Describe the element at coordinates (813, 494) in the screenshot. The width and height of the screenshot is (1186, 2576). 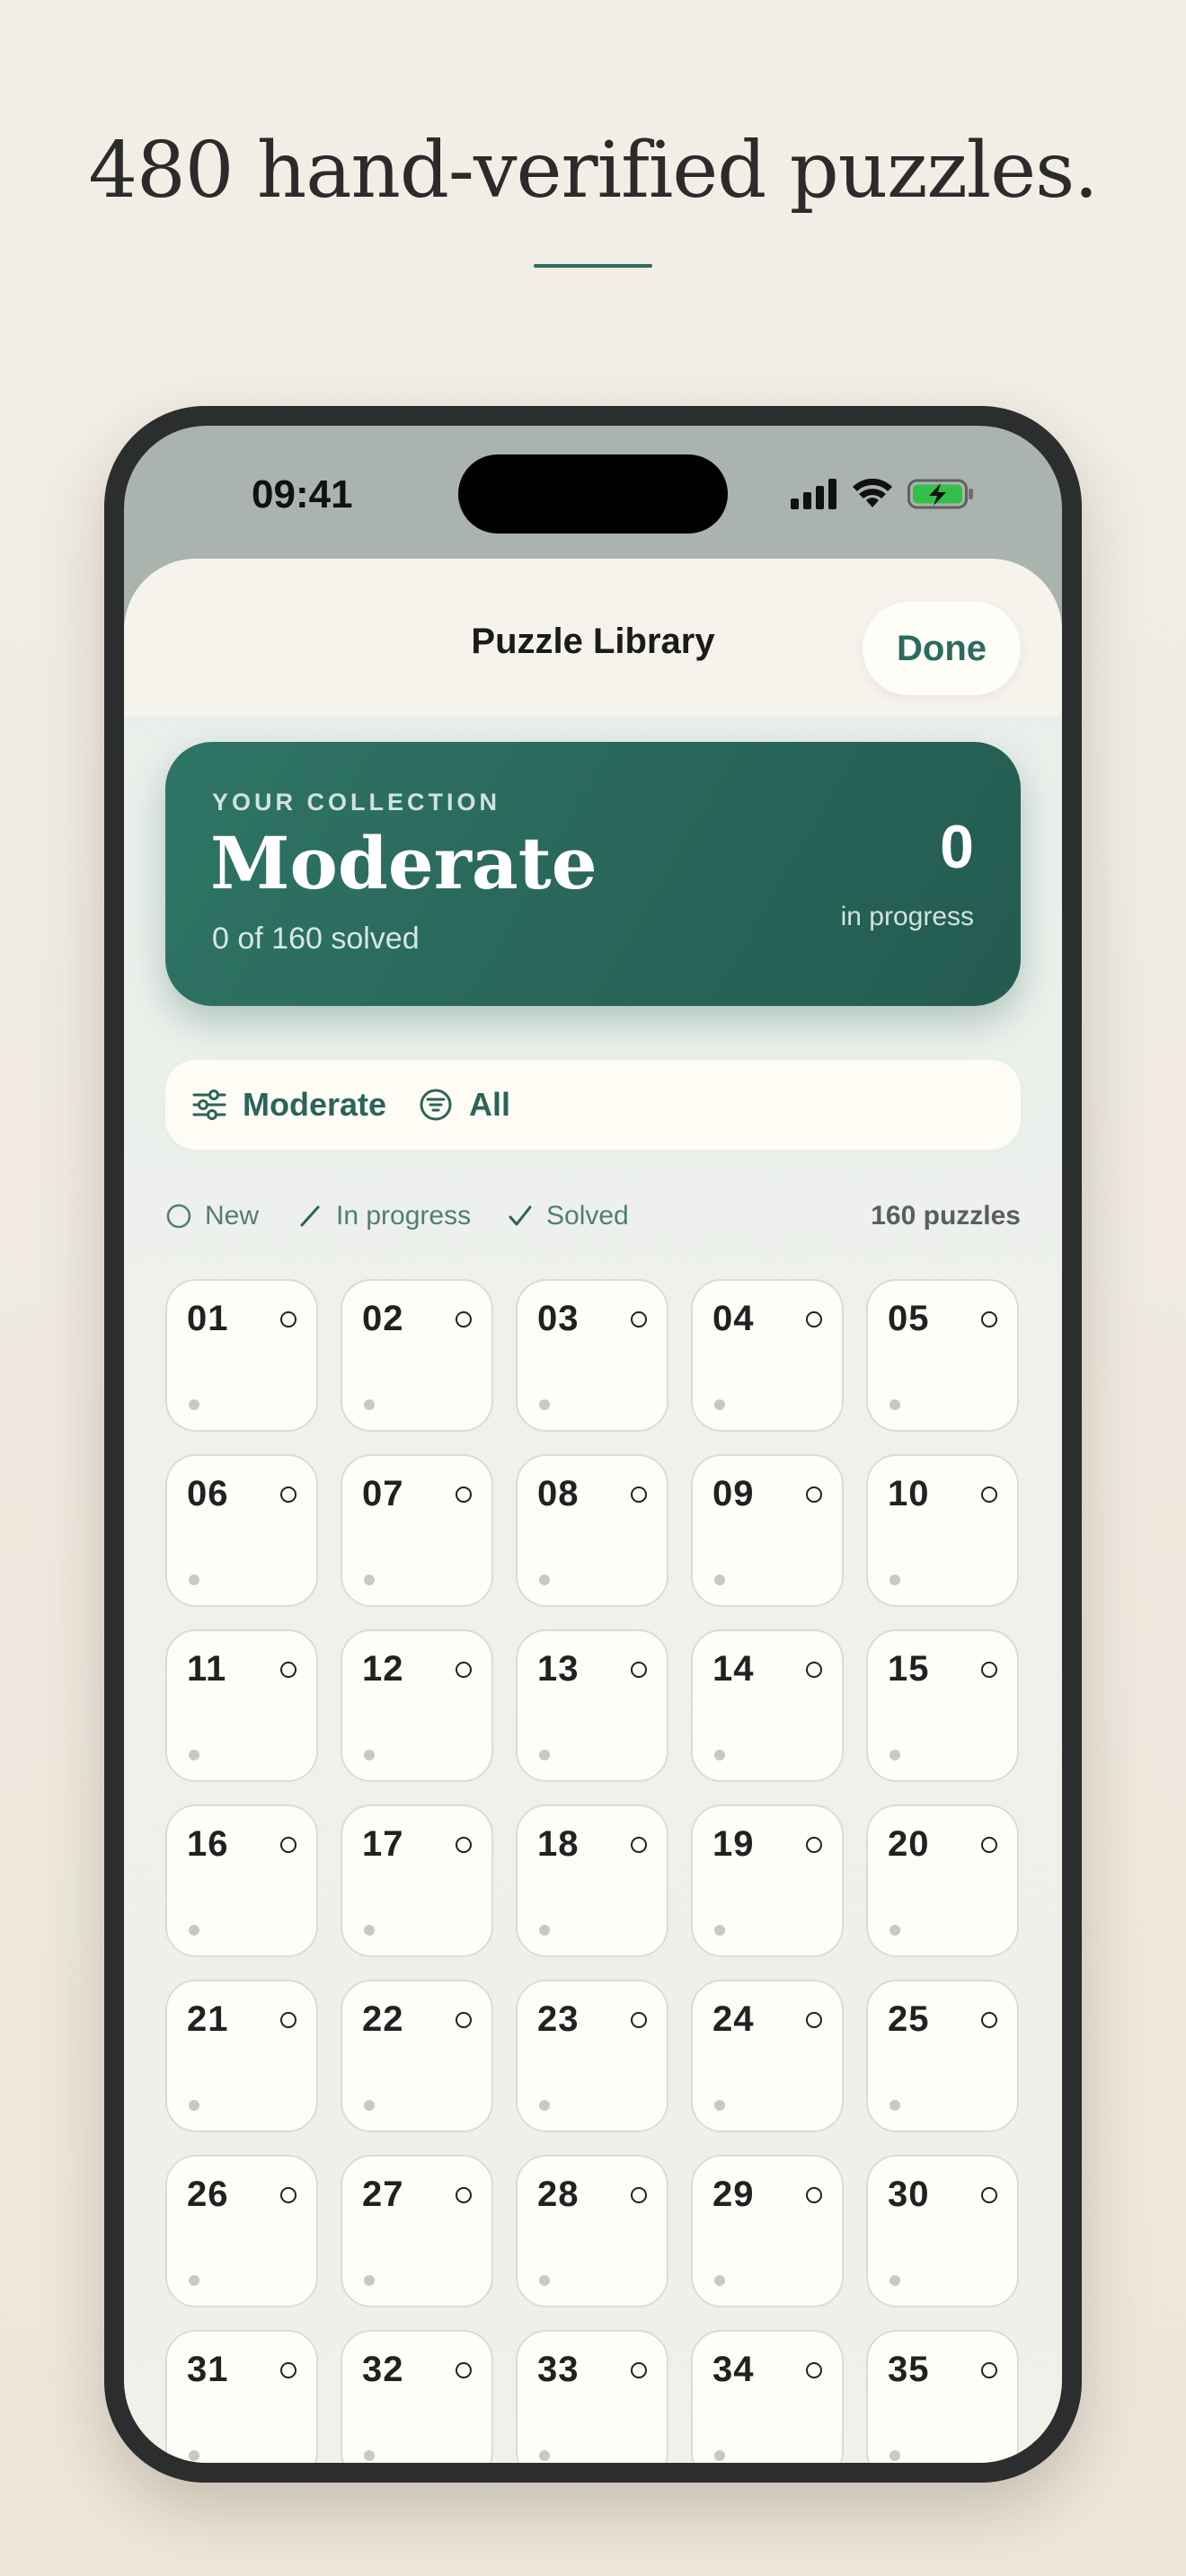
I see `signal-icon` at that location.